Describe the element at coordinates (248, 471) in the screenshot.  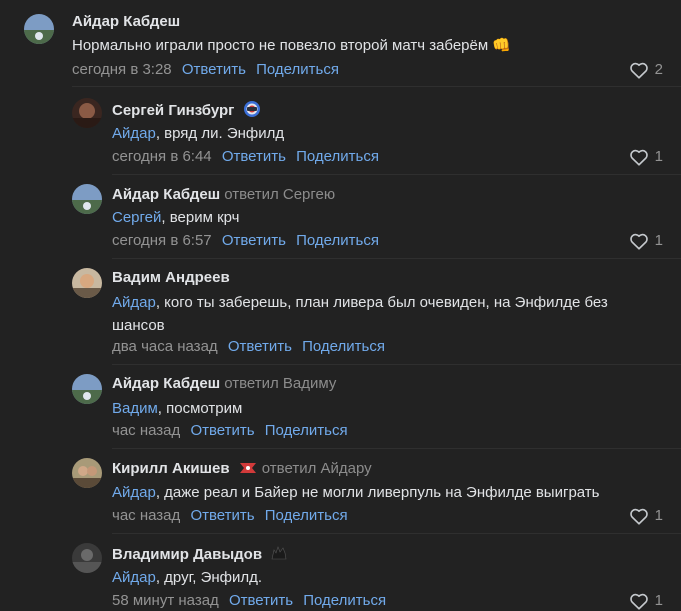
I see `spartak-badge-icon` at that location.